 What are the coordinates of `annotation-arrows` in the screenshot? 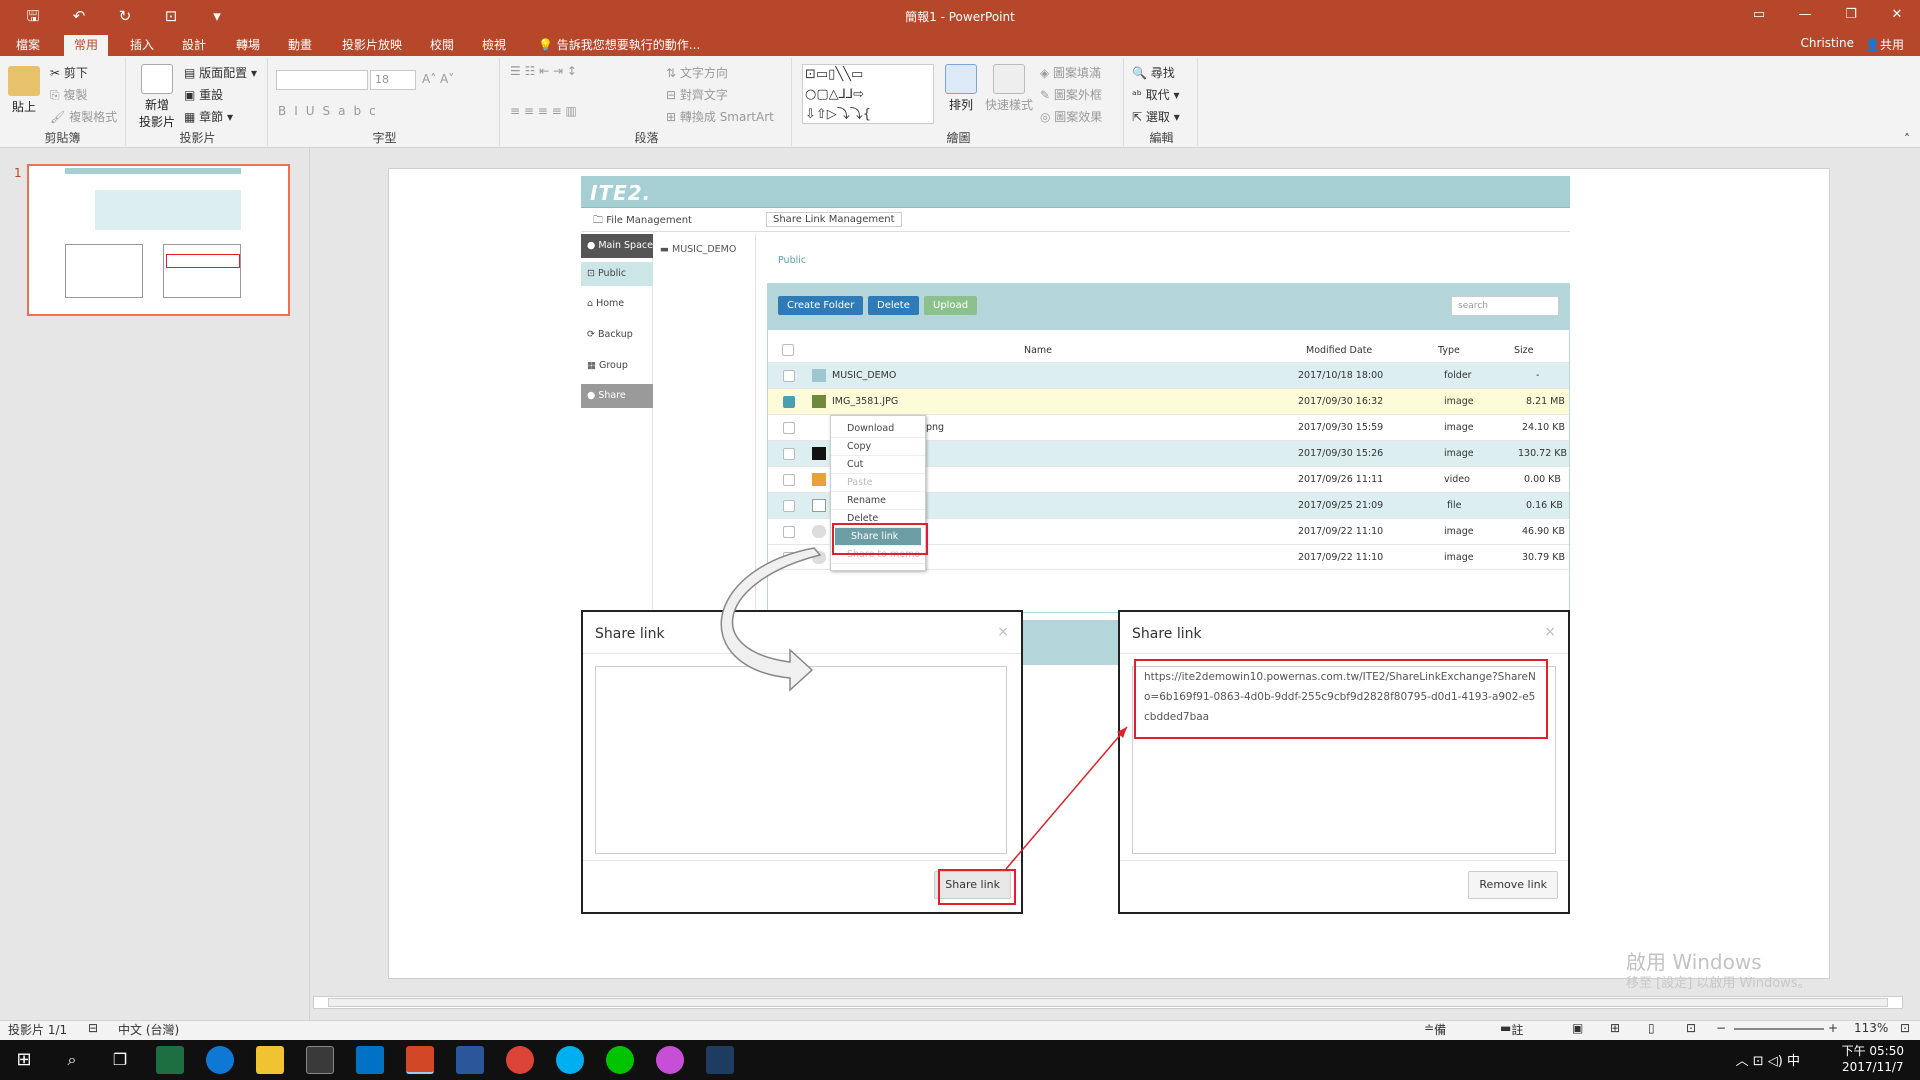 It's located at (924, 708).